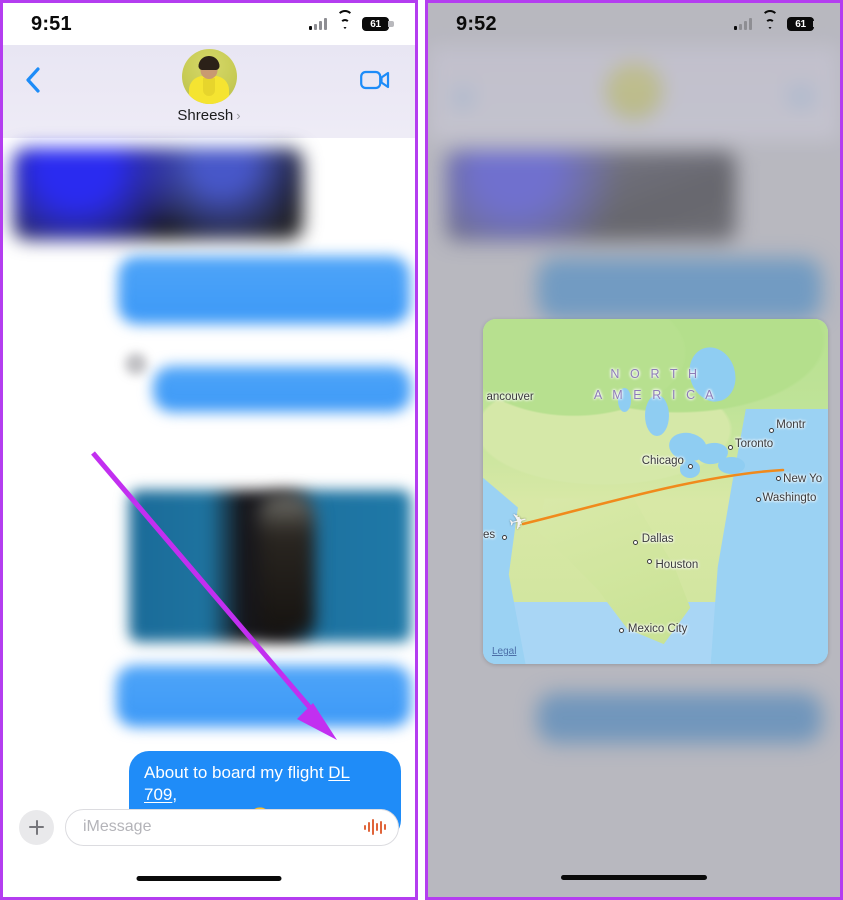  I want to click on plus-icon, so click(36, 827).